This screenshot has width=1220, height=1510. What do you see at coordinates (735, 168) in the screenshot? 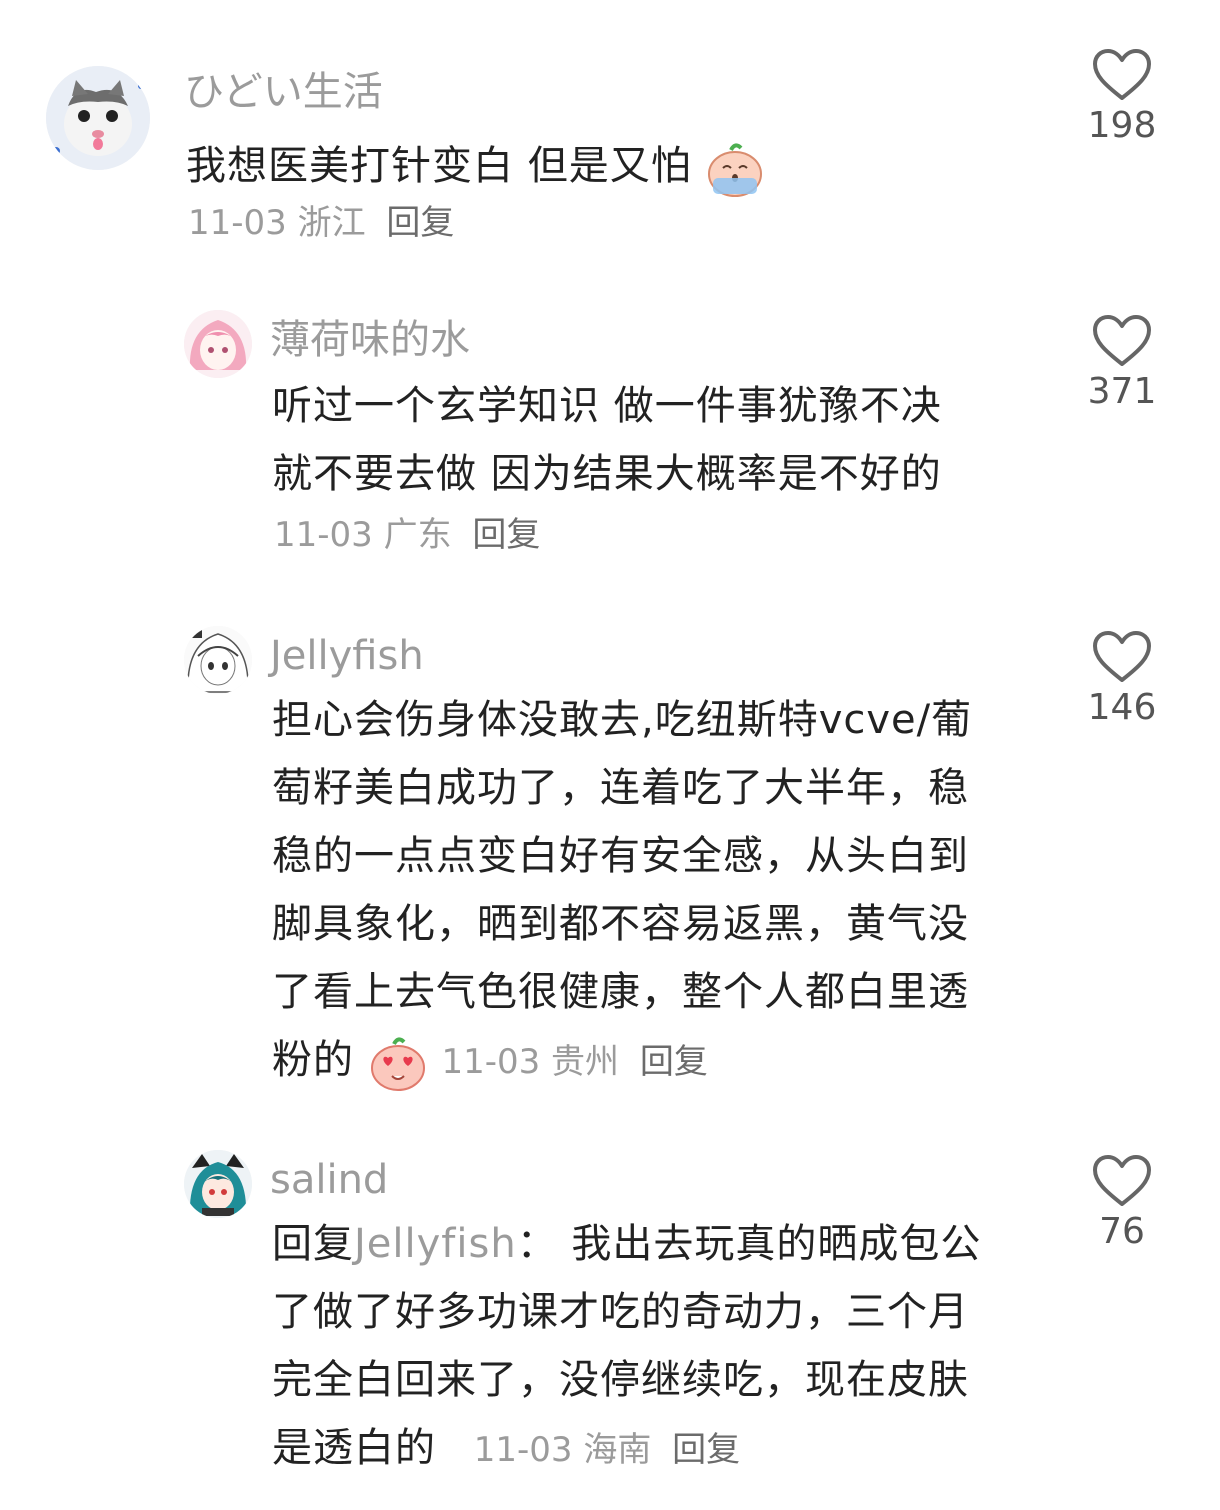
I see `crying-peach-emoji` at bounding box center [735, 168].